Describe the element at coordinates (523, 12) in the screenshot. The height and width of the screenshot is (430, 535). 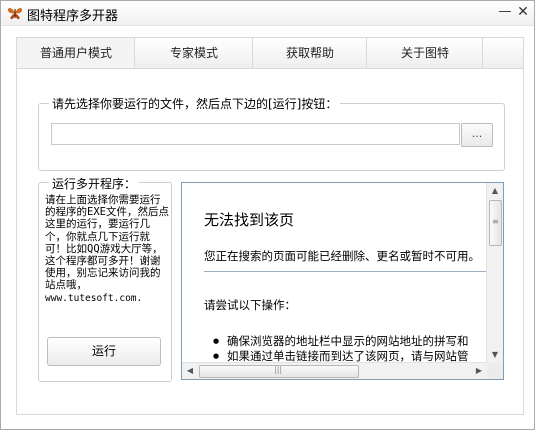
I see `close-button: ✕` at that location.